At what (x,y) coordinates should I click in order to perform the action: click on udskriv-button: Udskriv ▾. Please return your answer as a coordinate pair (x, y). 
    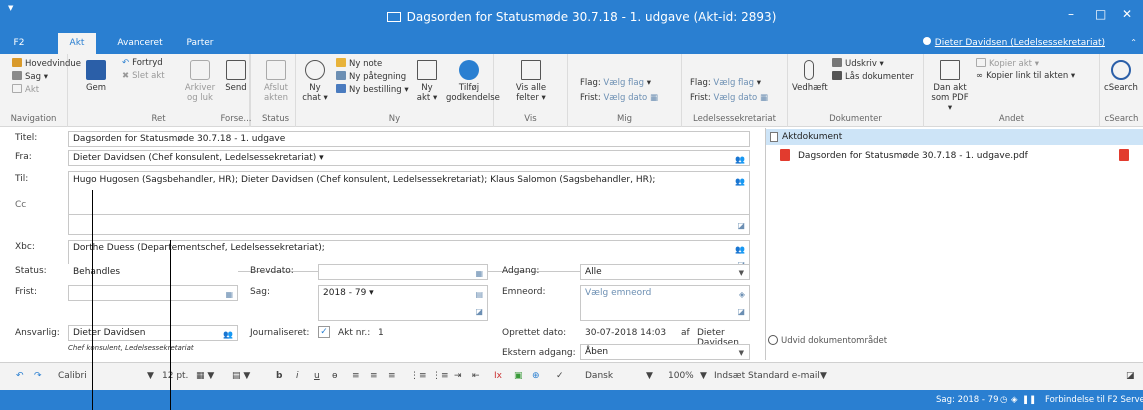
    Looking at the image, I should click on (858, 64).